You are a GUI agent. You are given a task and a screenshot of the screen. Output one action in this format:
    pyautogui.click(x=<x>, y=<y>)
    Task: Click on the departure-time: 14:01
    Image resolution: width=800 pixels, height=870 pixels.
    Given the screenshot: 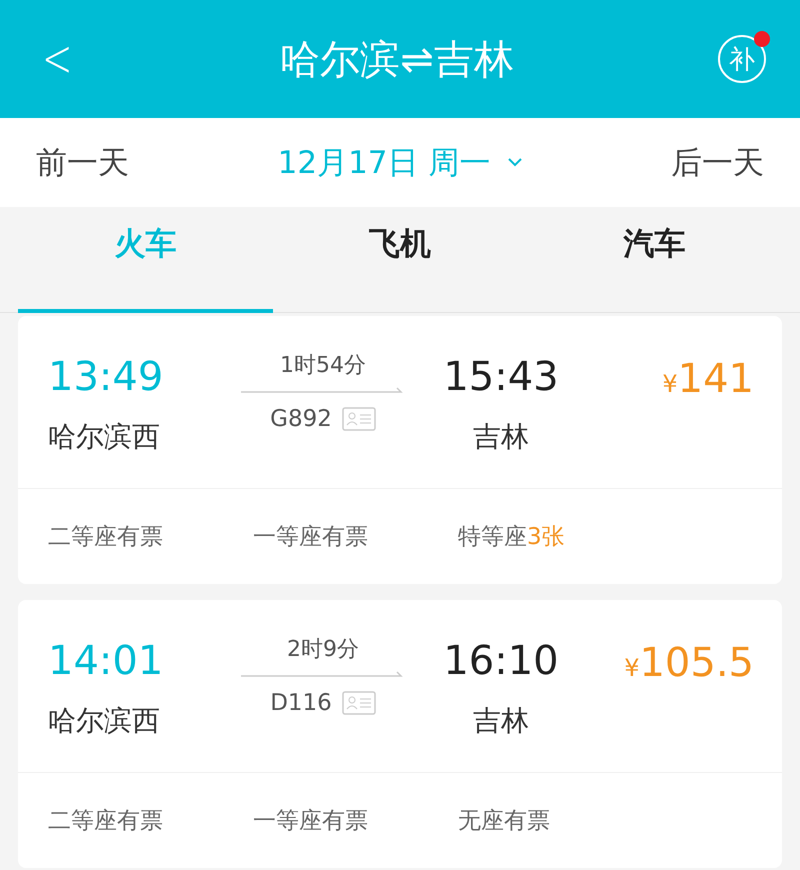 What is the action you would take?
    pyautogui.click(x=106, y=661)
    